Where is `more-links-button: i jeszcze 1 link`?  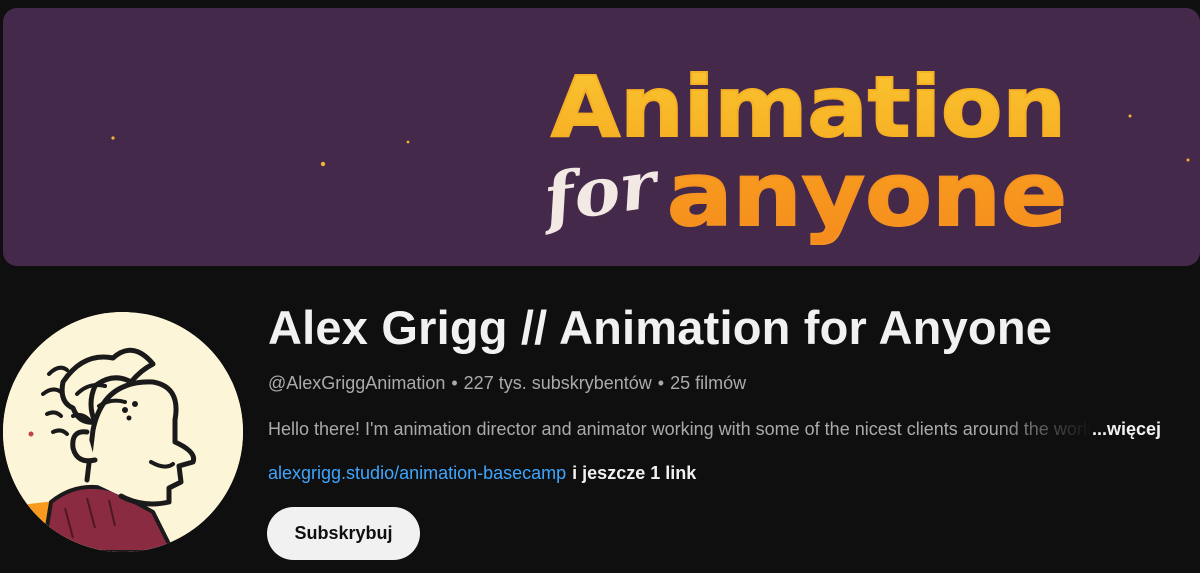
more-links-button: i jeszcze 1 link is located at coordinates (634, 473).